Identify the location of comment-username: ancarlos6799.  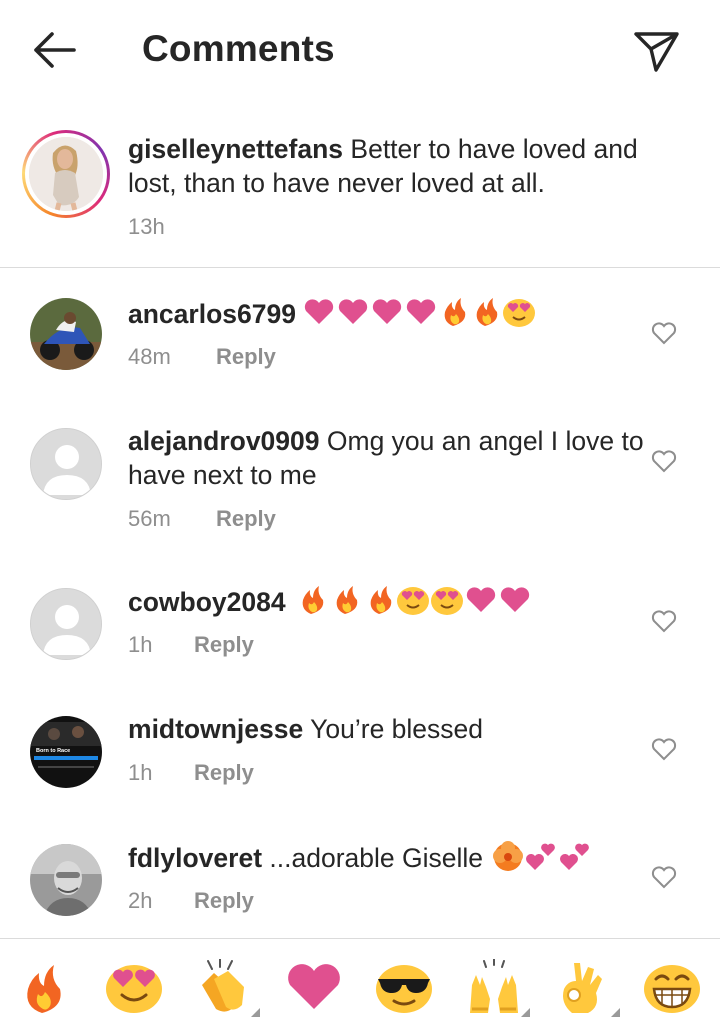
(212, 314).